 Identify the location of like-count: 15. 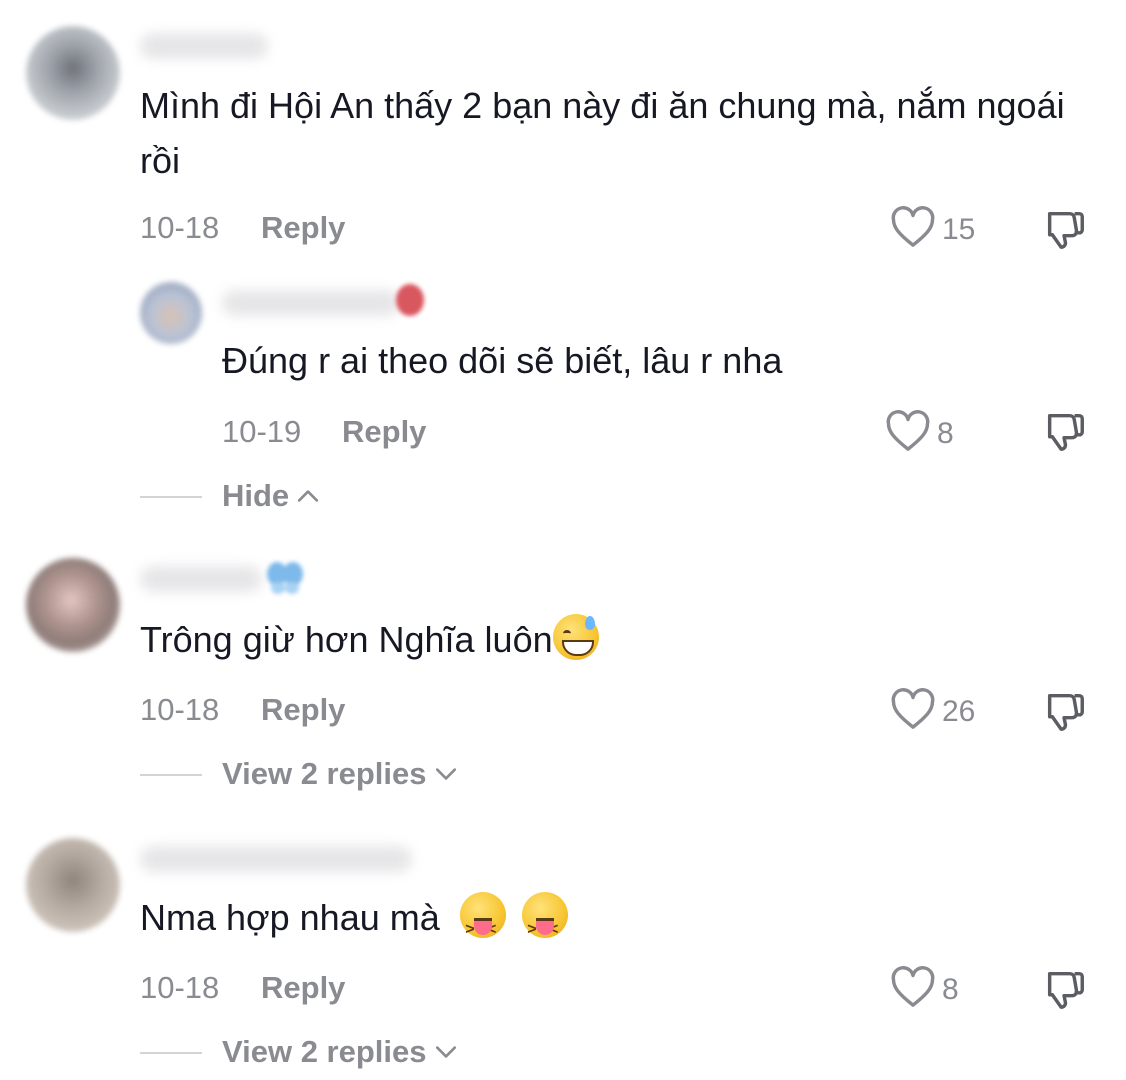
(959, 229).